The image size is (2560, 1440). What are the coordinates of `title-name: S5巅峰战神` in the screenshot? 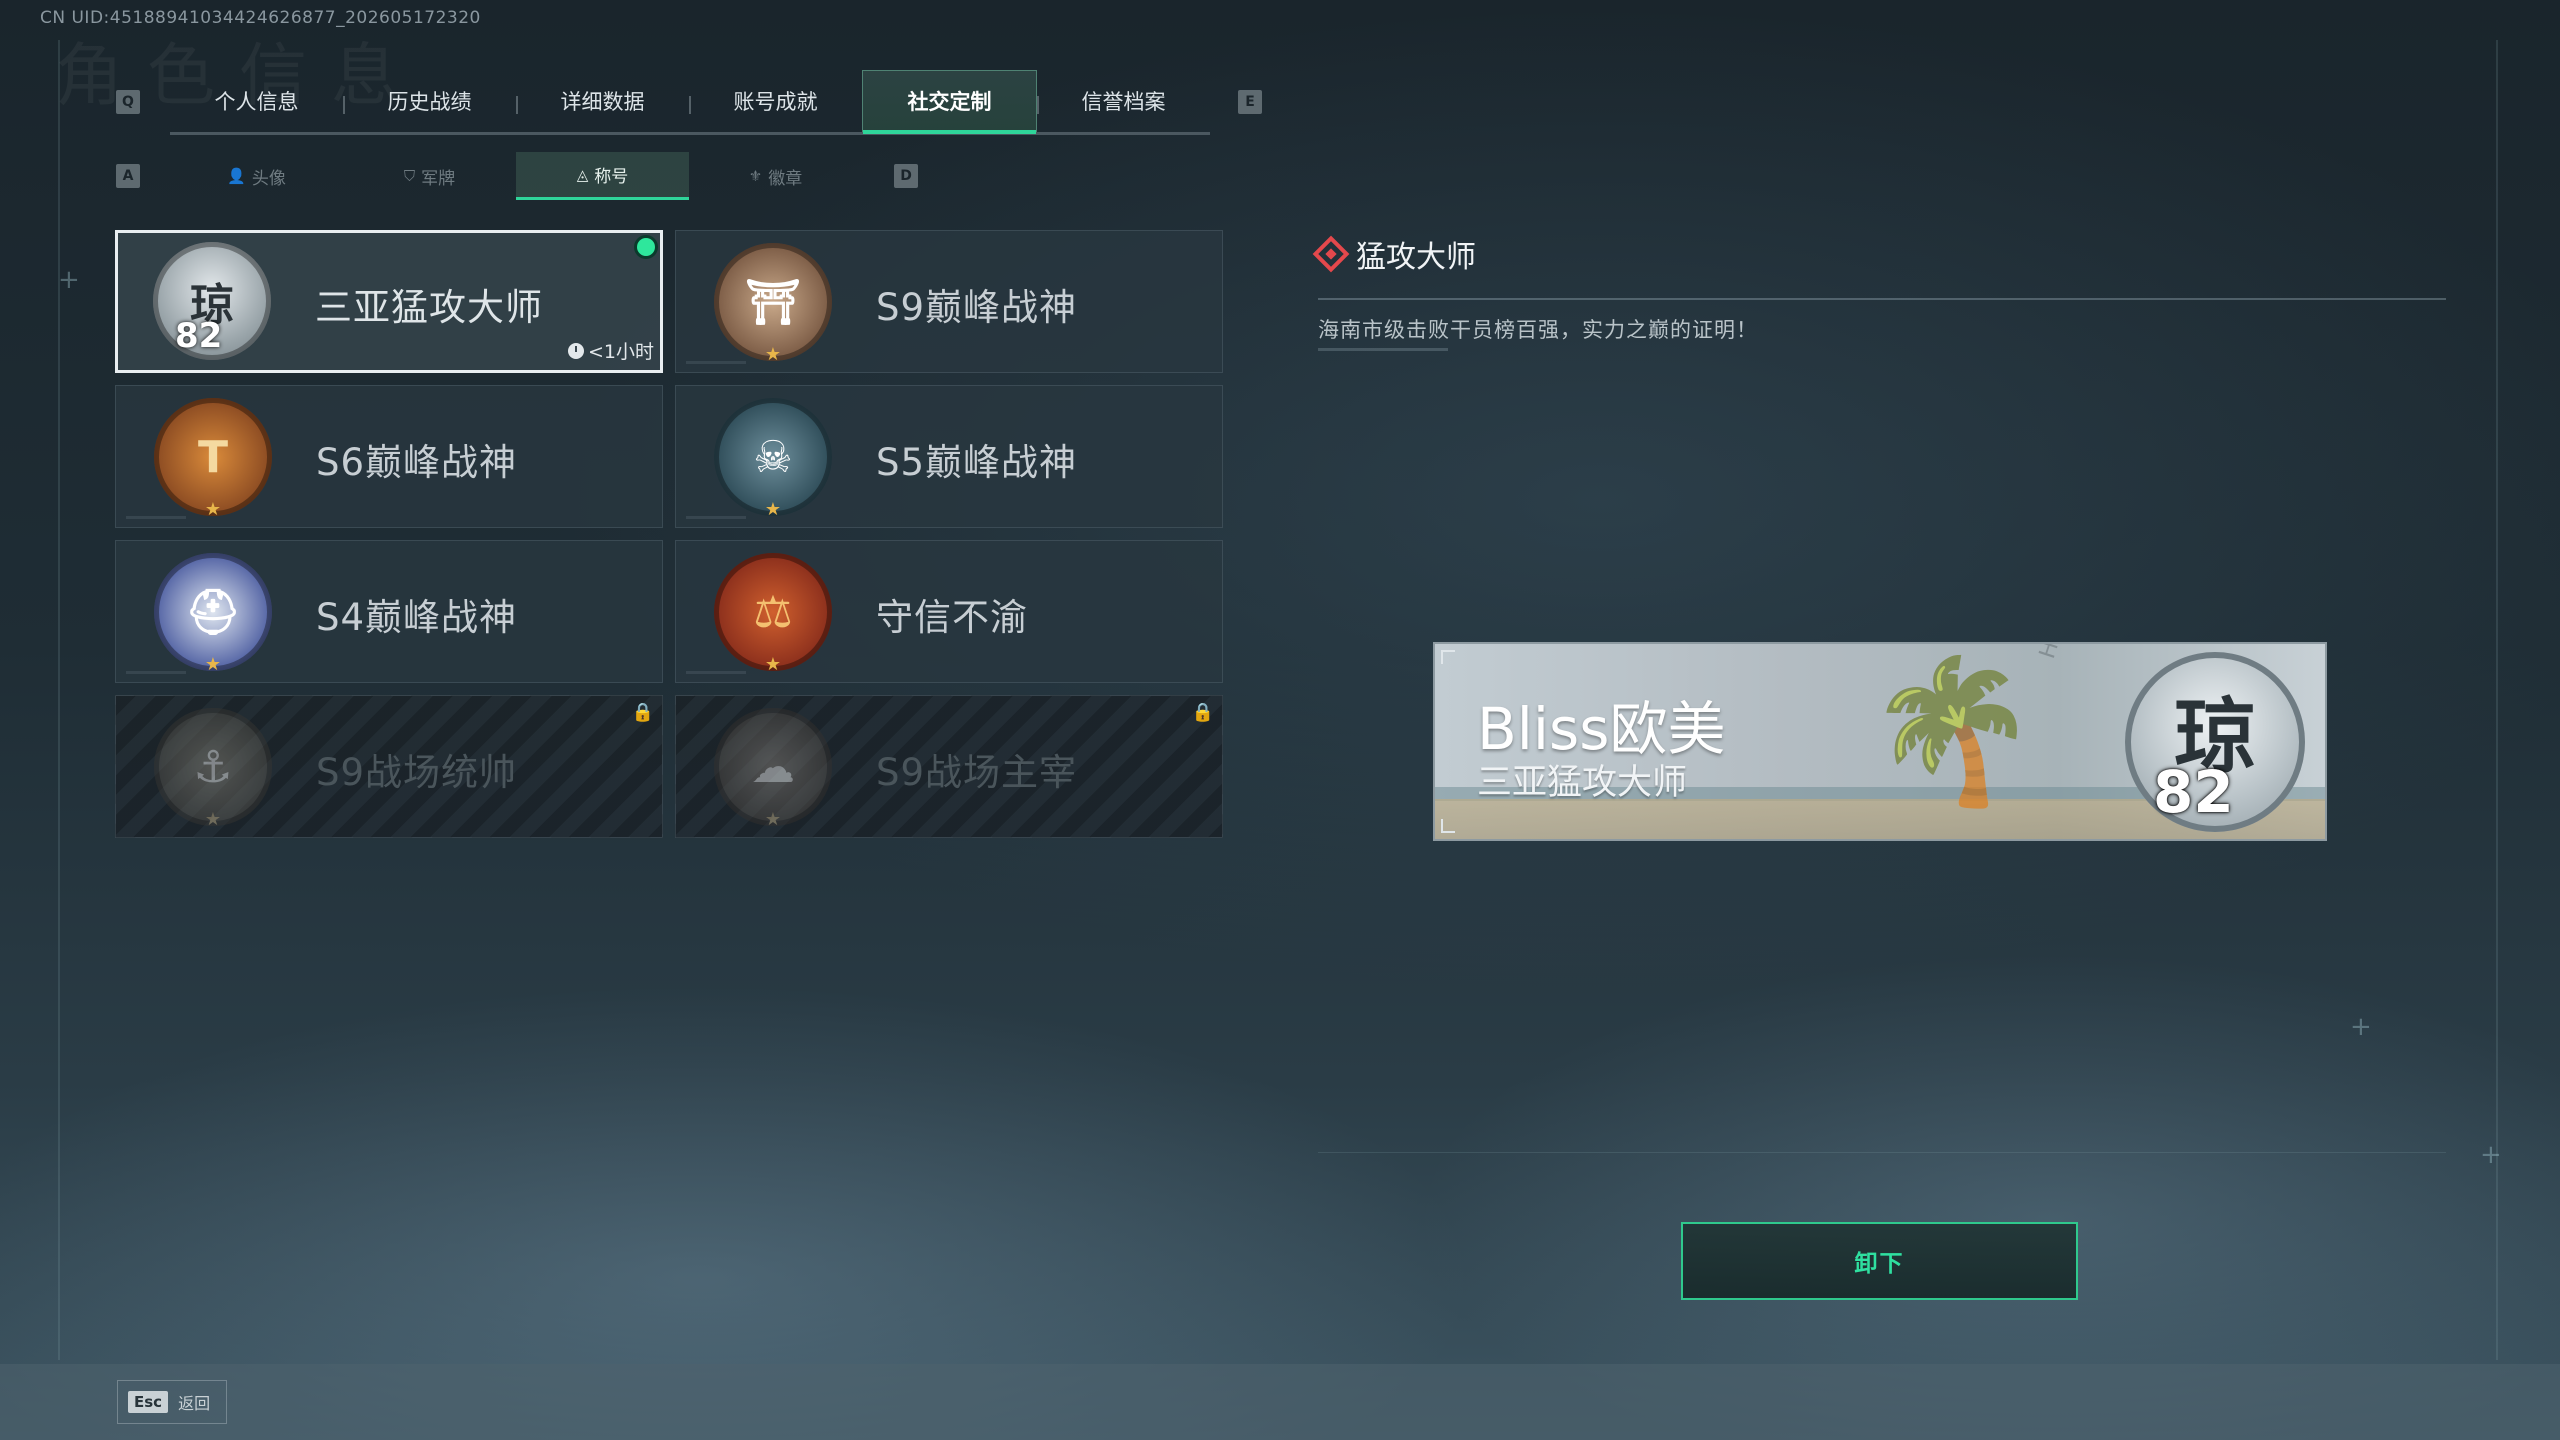 It's located at (977, 462).